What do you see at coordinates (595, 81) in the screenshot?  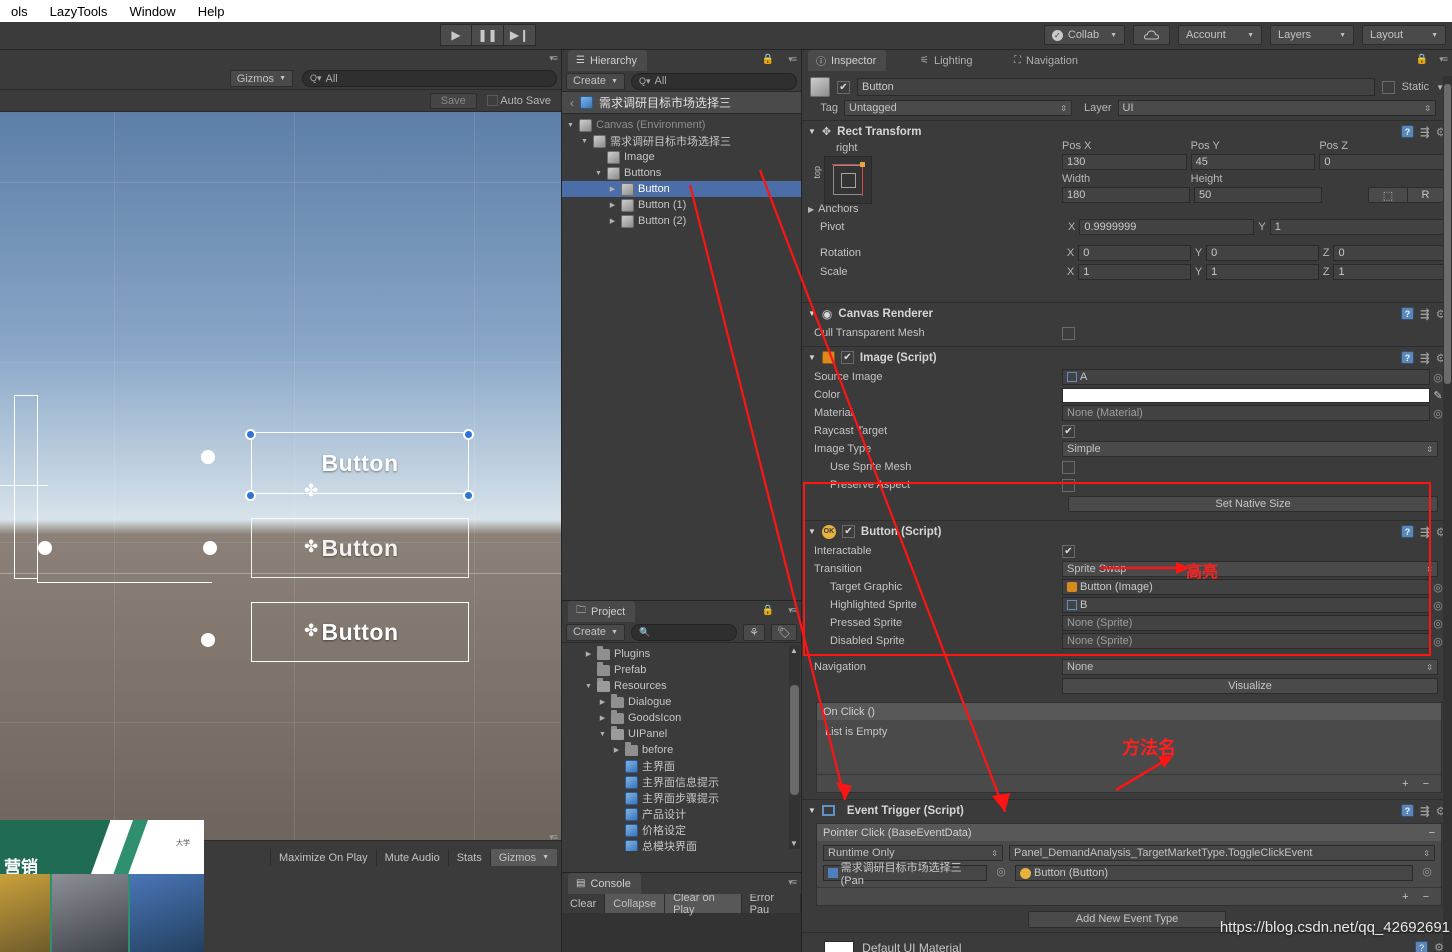 I see `hierarchy-create-button: Create ▼` at bounding box center [595, 81].